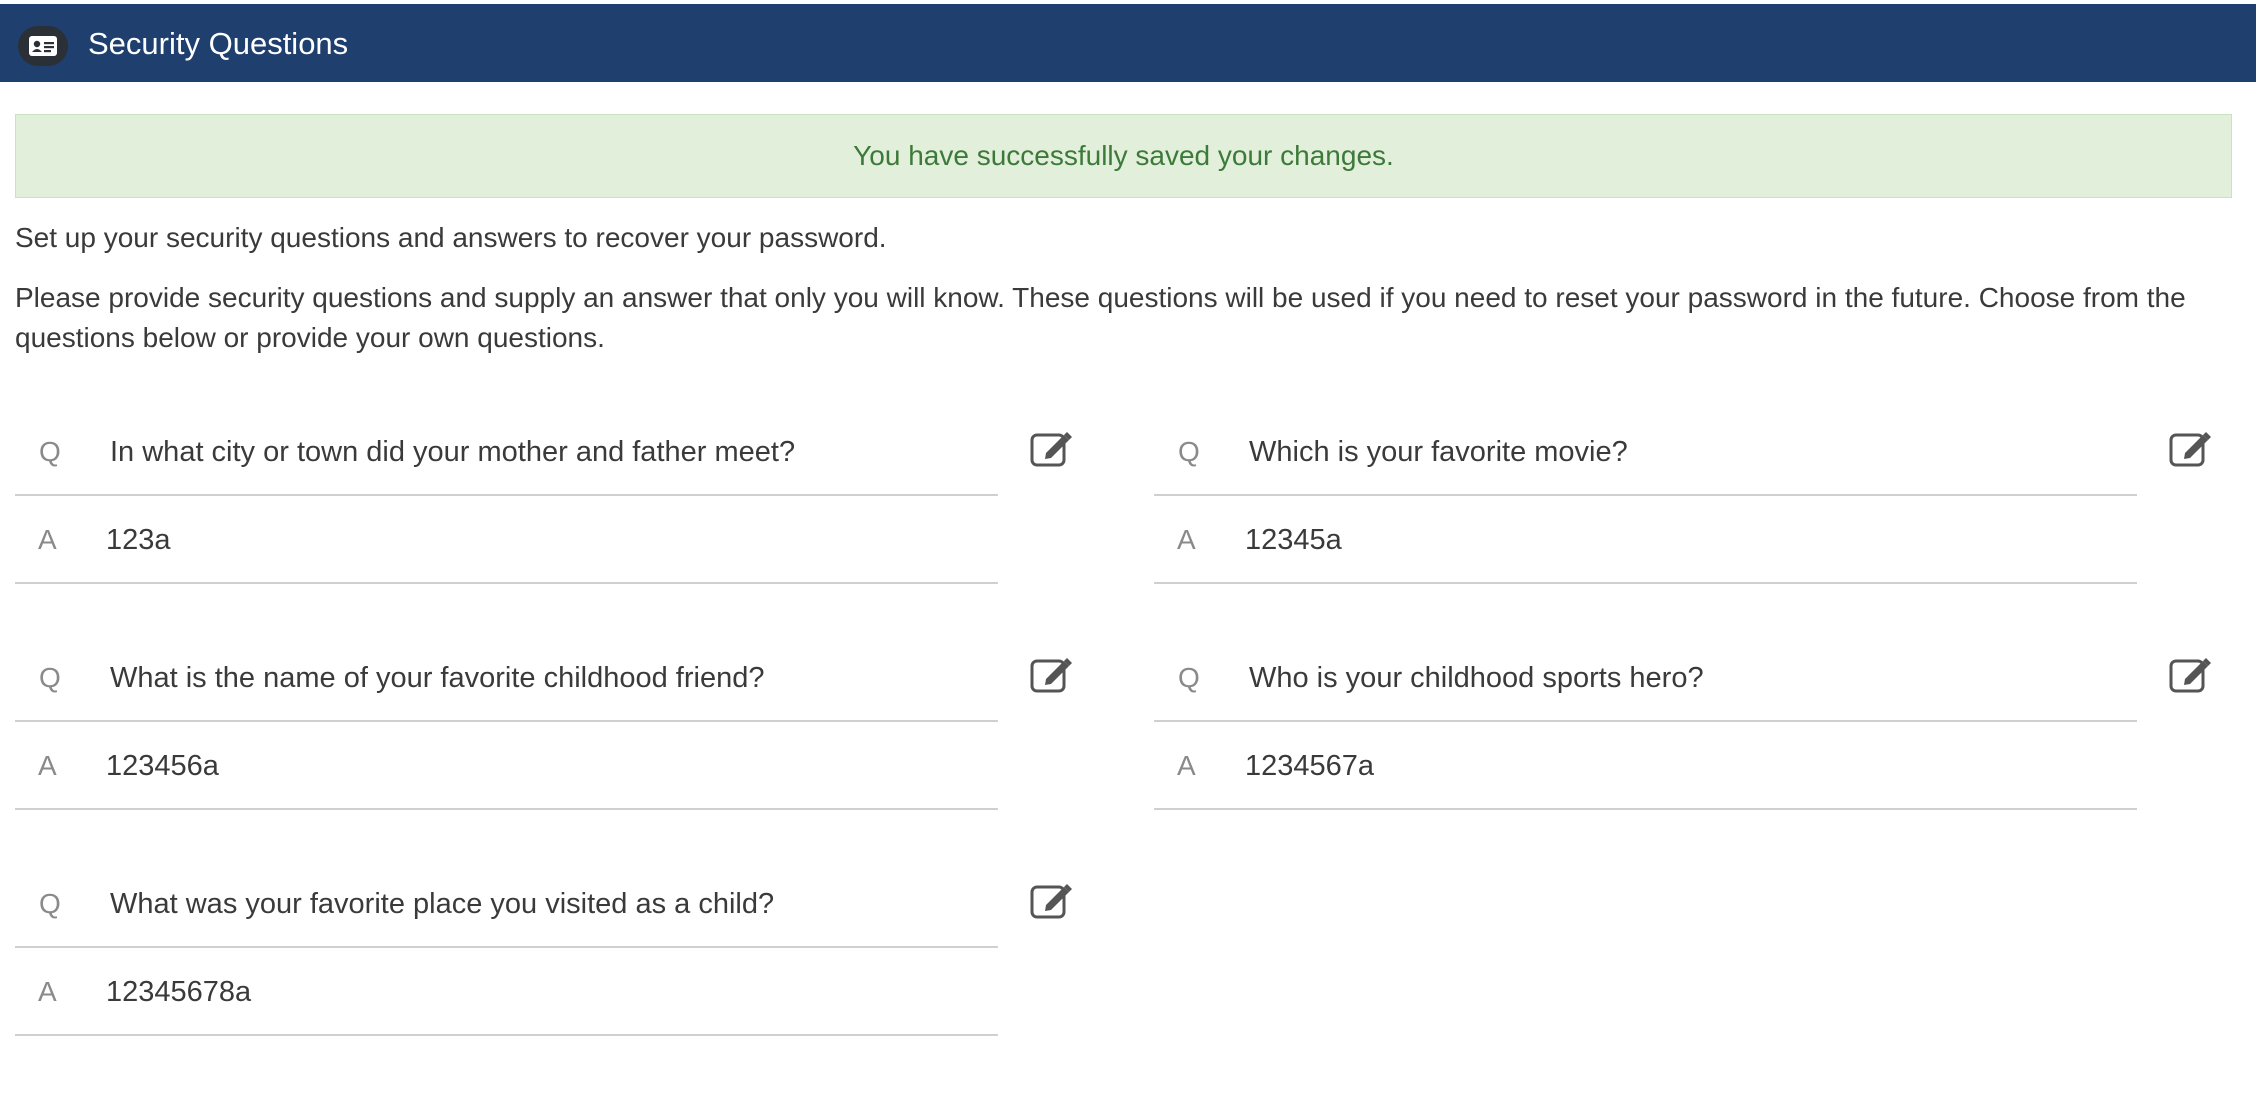 This screenshot has height=1098, width=2256. I want to click on answer-row: A 1234567a, so click(1645, 766).